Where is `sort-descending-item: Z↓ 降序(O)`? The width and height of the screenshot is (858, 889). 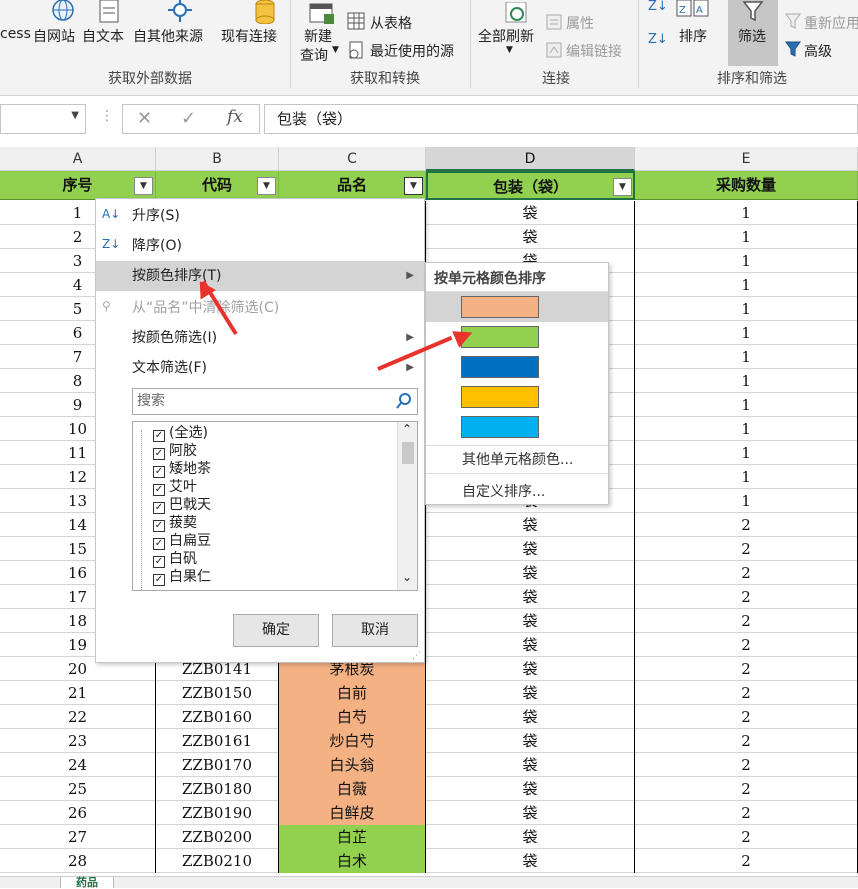 sort-descending-item: Z↓ 降序(O) is located at coordinates (260, 246).